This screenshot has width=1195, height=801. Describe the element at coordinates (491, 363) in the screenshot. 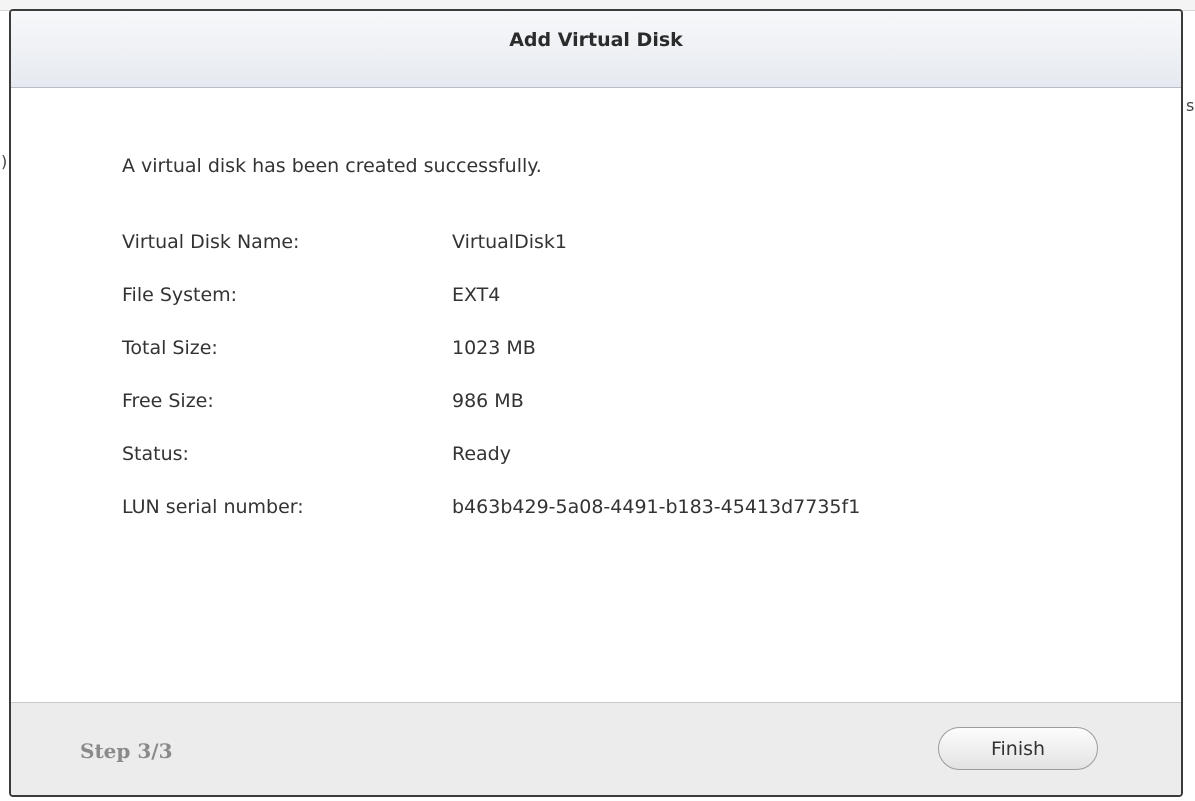

I see `detail-row-total-size: Total Size: 1023 MB` at that location.